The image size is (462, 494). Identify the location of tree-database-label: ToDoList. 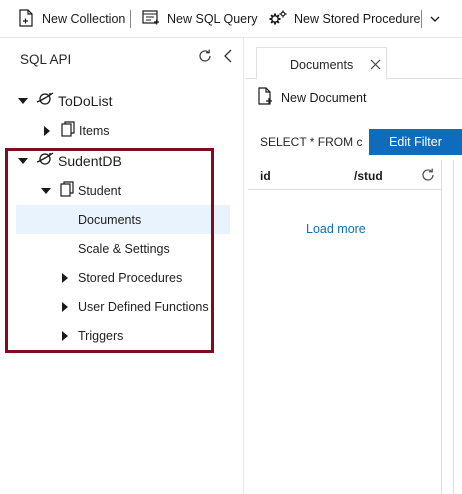
(85, 100).